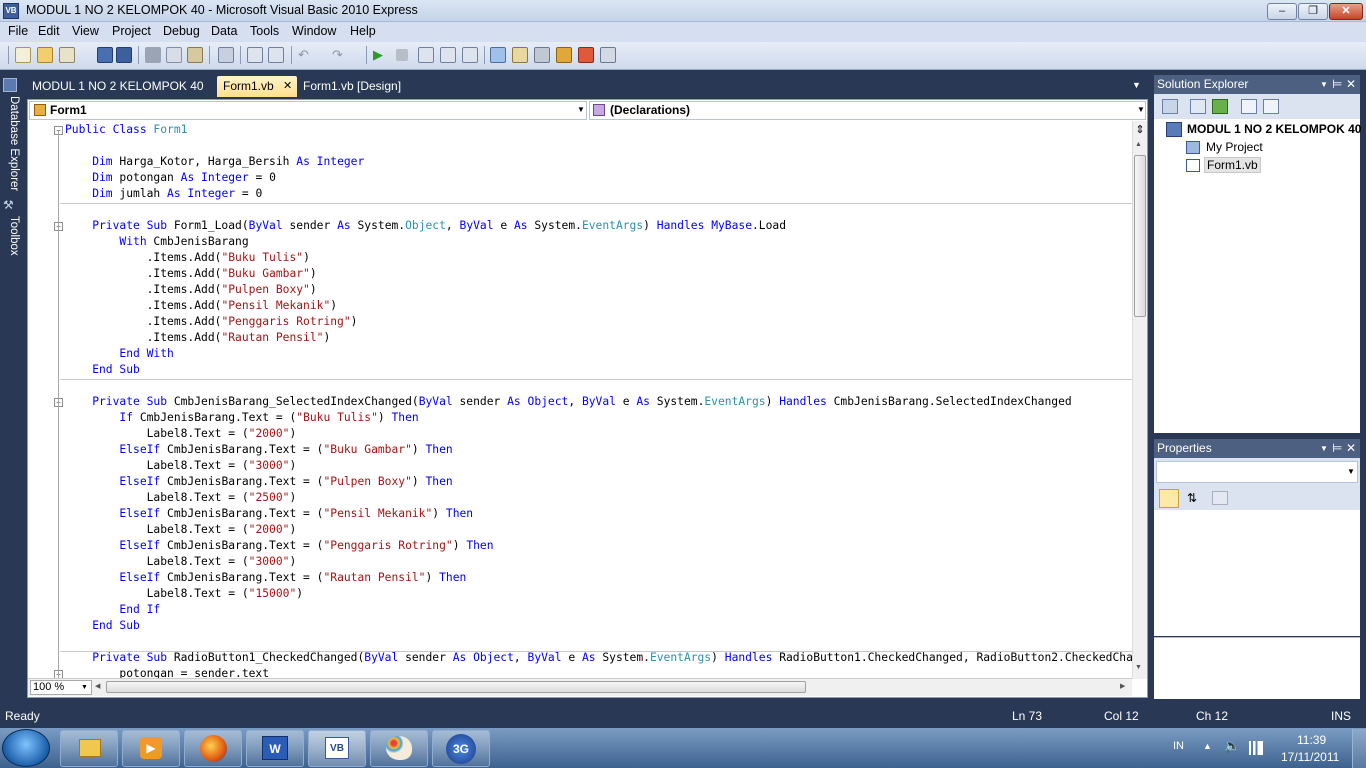  Describe the element at coordinates (314, 31) in the screenshot. I see `menu-window: Window` at that location.